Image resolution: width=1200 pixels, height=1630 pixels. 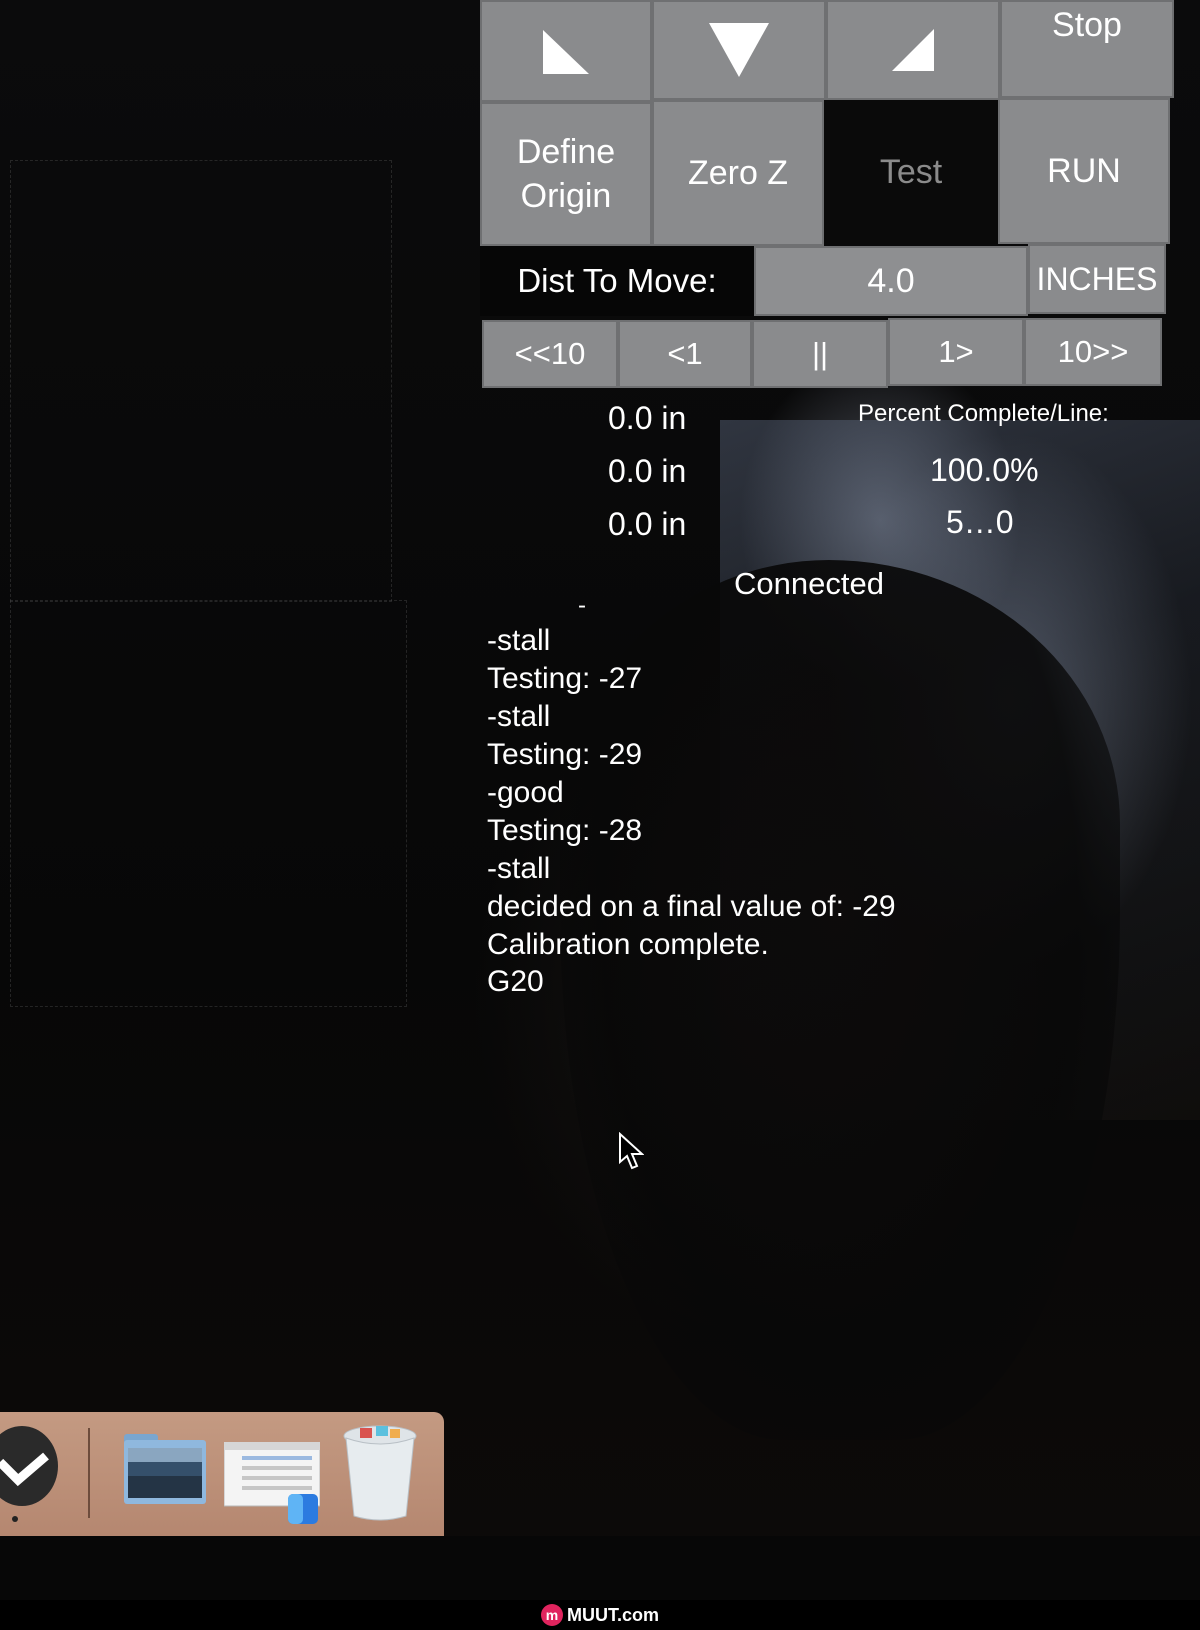 I want to click on trash-can-icon, so click(x=380, y=1473).